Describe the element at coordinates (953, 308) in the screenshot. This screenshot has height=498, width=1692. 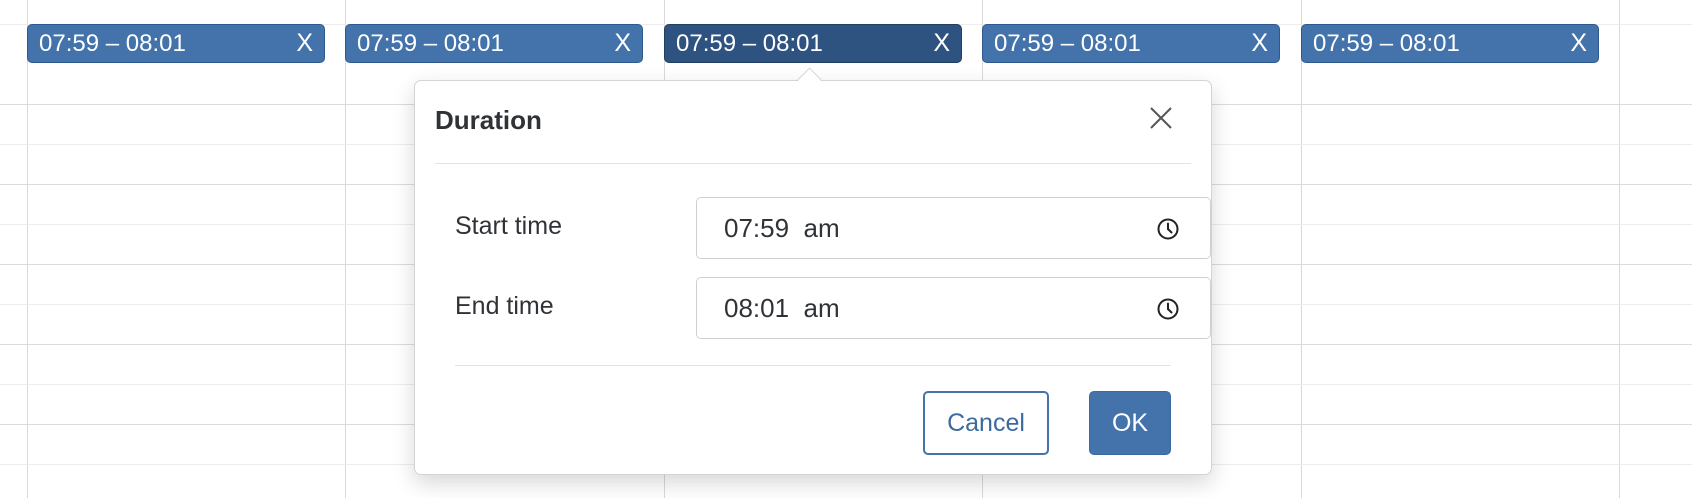
I see `end-time-input: 08:01 am` at that location.